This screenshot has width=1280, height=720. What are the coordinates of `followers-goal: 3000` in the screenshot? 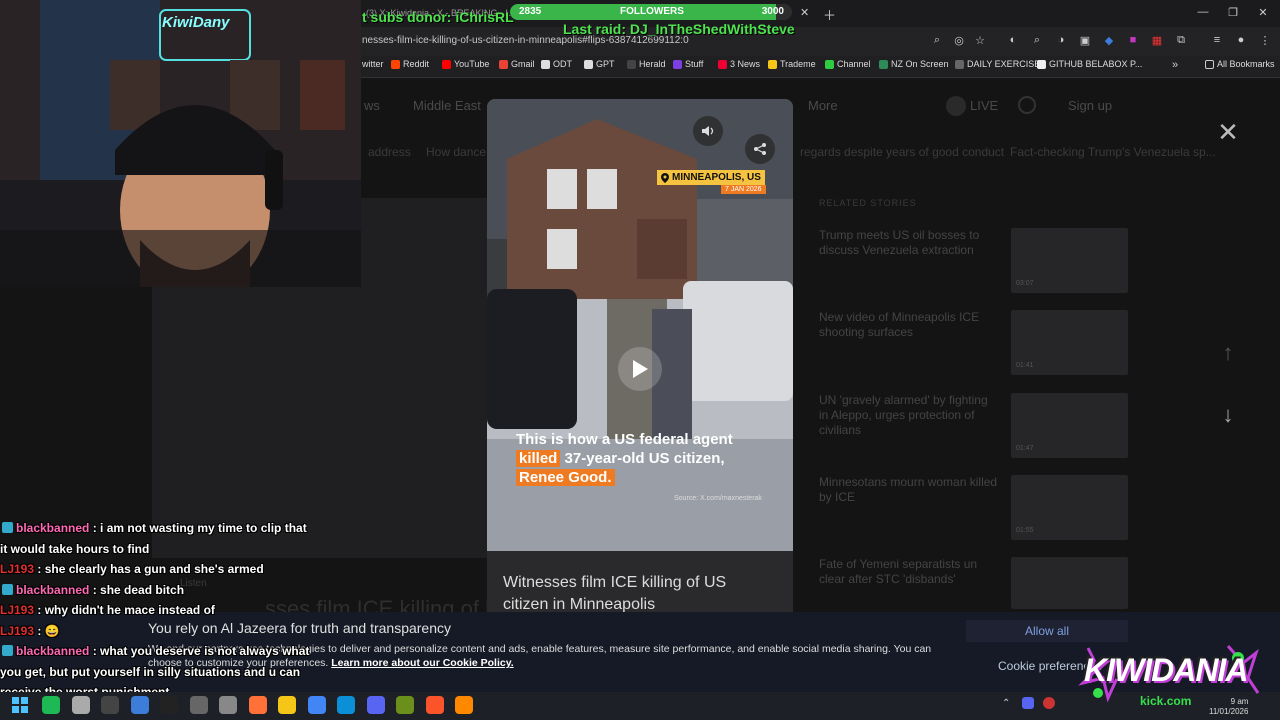 It's located at (772, 11).